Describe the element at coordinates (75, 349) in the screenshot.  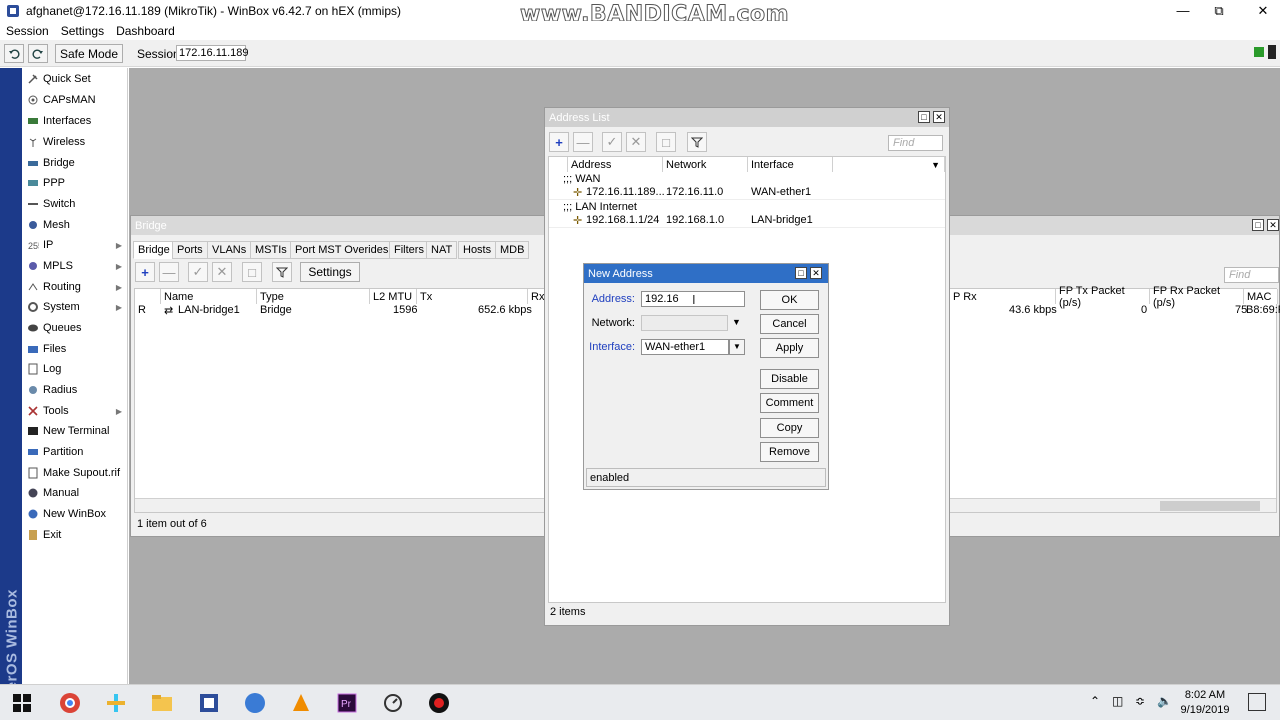
I see `sidebar-item-files: Files` at that location.